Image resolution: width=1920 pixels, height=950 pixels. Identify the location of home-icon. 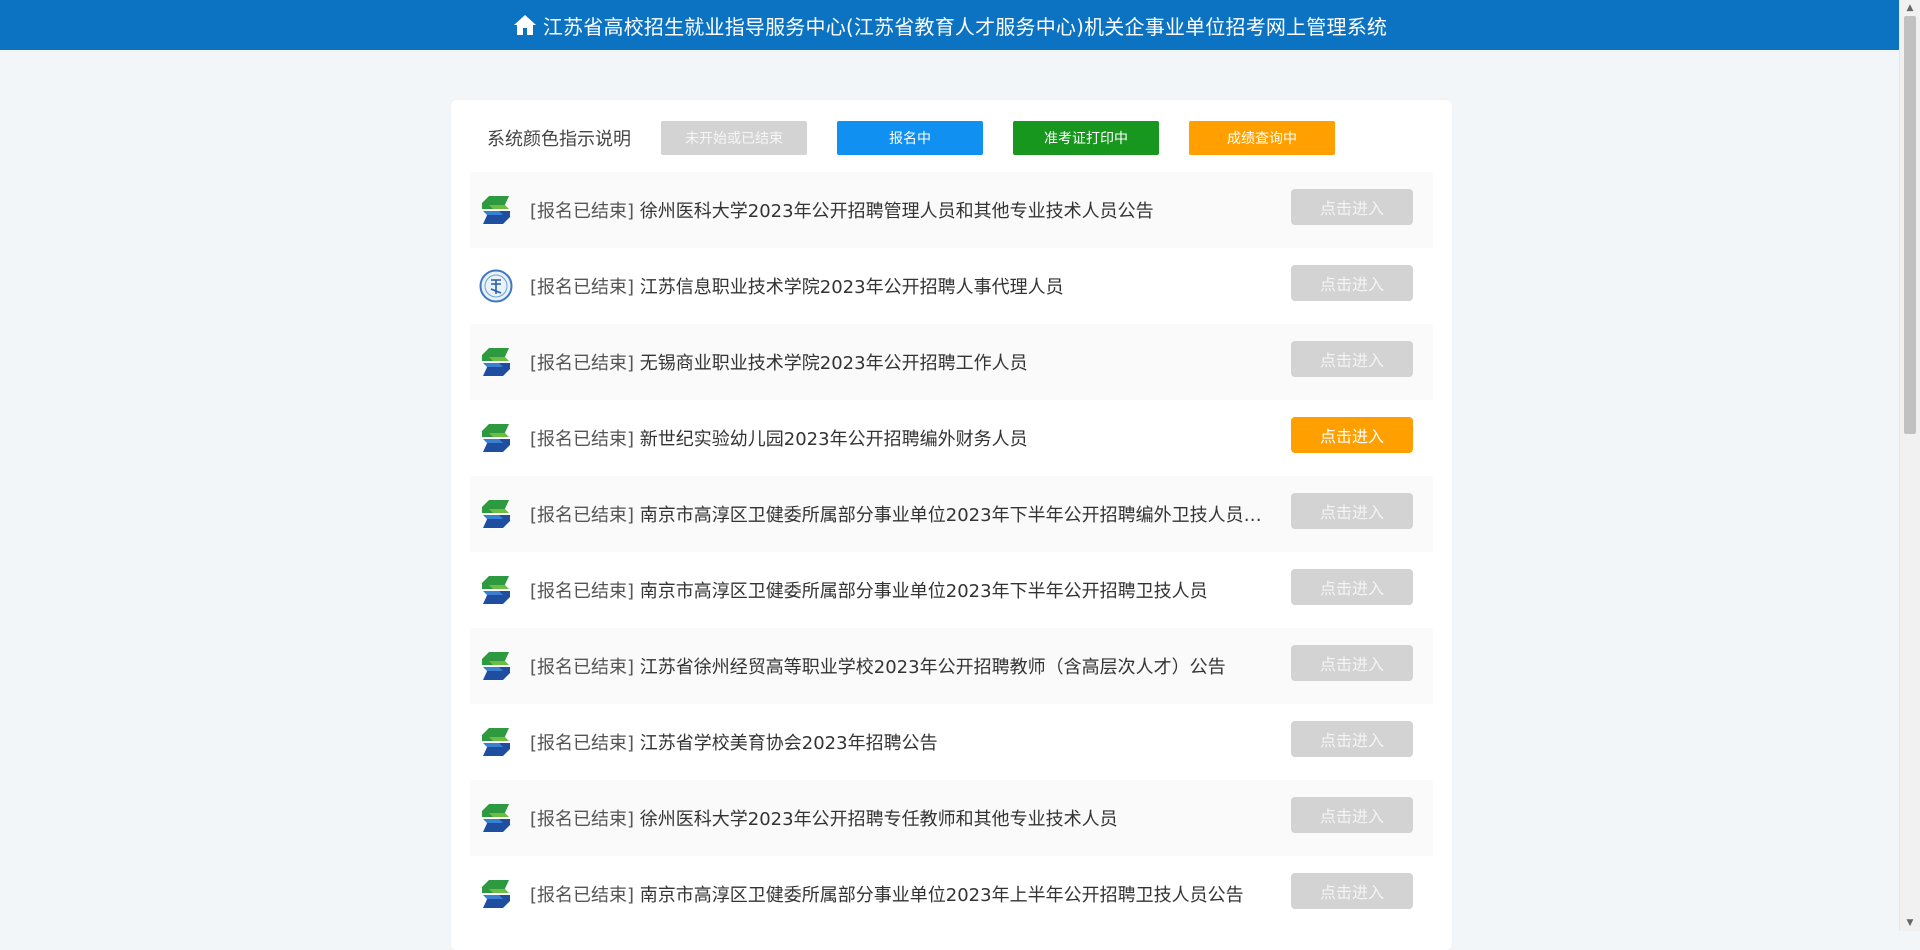
(525, 25).